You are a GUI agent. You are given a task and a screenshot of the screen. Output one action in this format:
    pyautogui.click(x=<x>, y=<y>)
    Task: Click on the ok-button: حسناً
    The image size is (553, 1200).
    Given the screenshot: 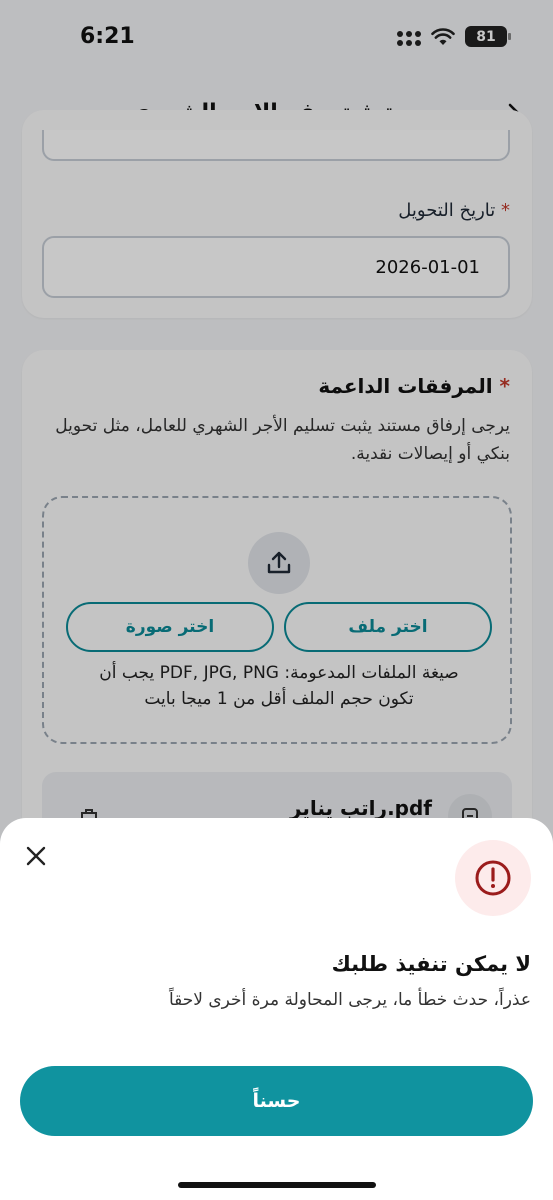 What is the action you would take?
    pyautogui.click(x=276, y=1101)
    